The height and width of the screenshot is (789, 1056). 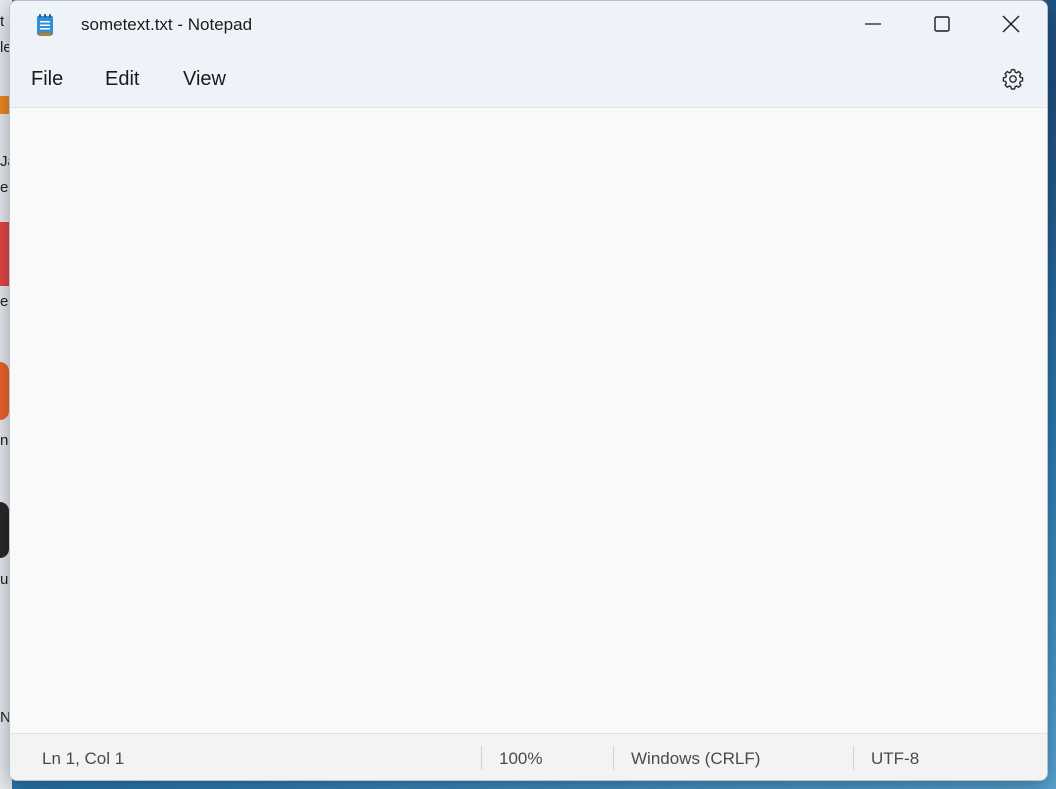 I want to click on desktop-icon-label: er, so click(x=4, y=188).